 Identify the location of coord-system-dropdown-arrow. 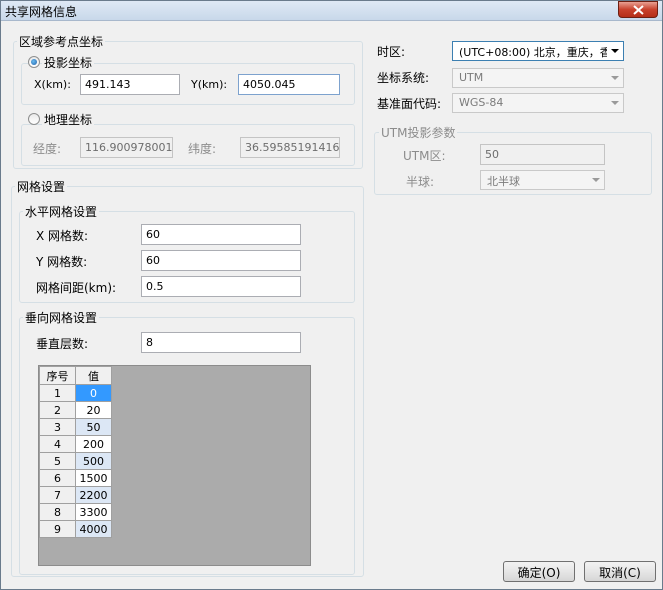
(615, 78).